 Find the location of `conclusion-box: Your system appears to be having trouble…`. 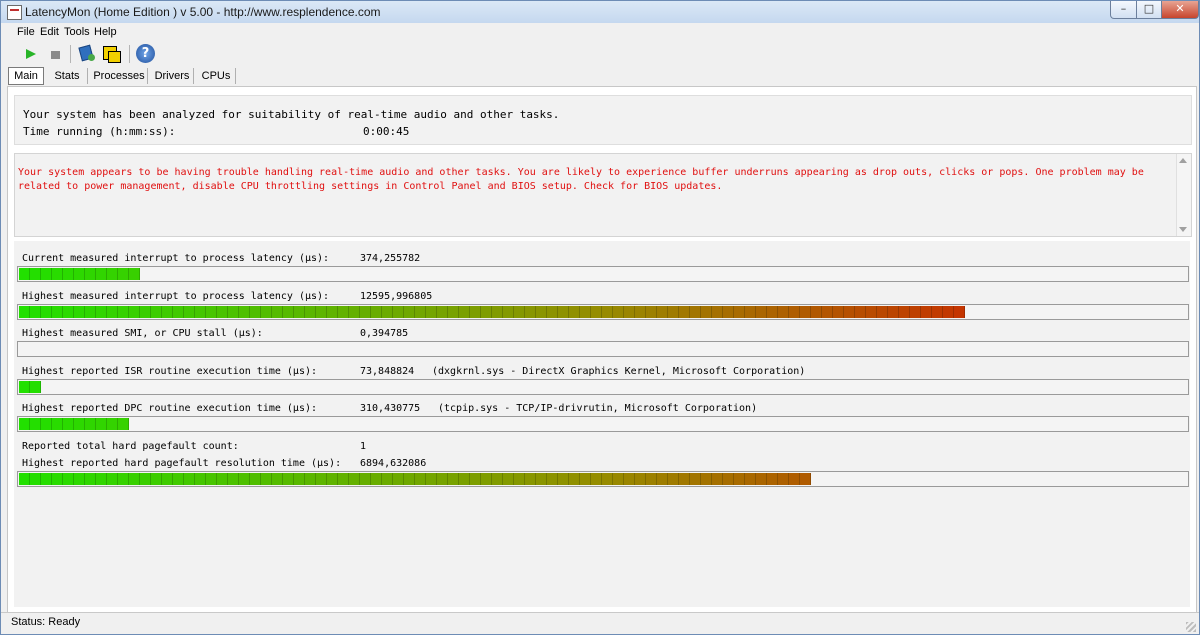

conclusion-box: Your system appears to be having trouble… is located at coordinates (603, 195).